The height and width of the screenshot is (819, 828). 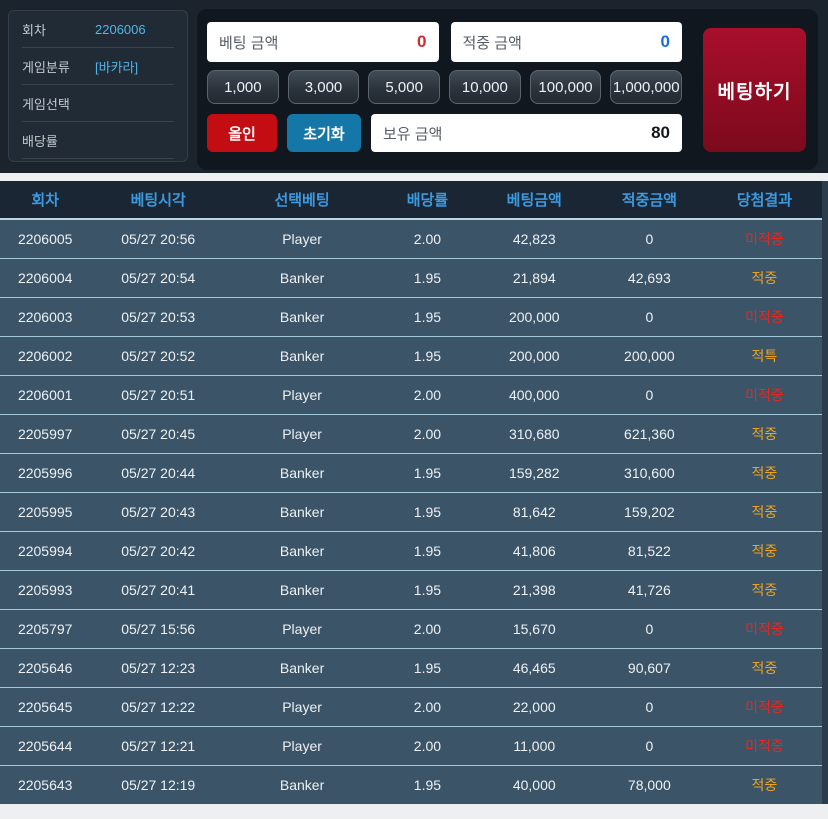 I want to click on game-category-value: [바카라], so click(x=117, y=67).